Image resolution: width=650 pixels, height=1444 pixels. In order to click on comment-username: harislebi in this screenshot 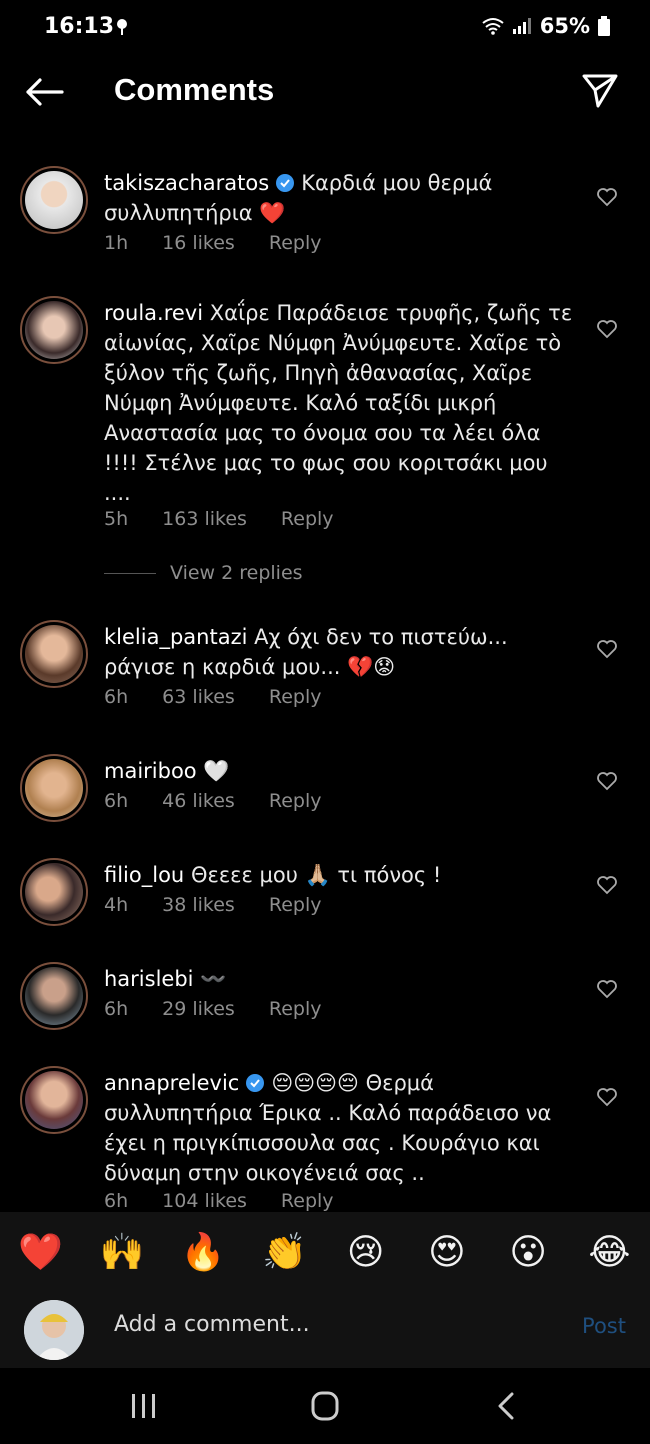, I will do `click(149, 979)`.